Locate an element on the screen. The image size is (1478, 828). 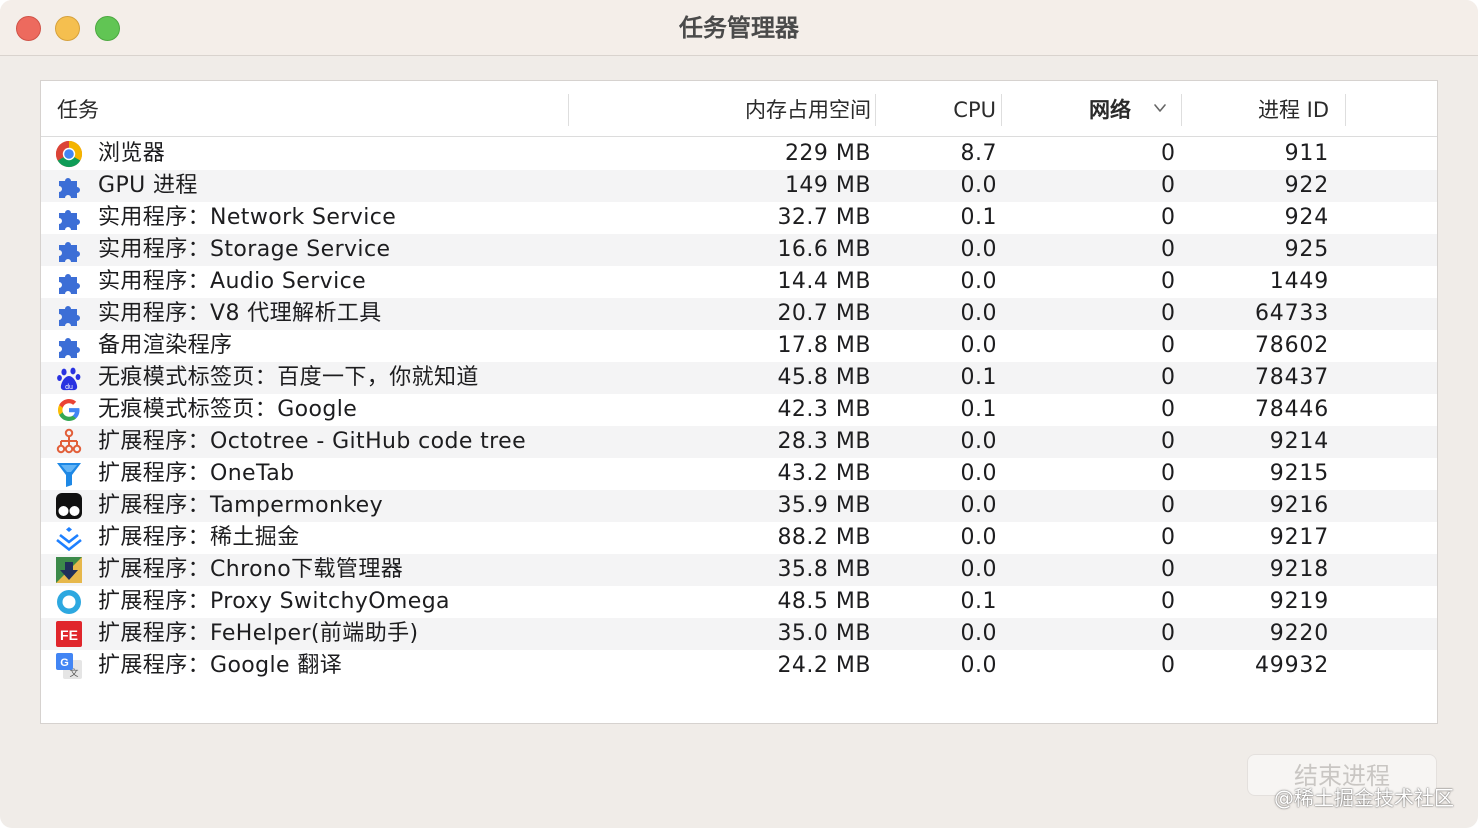
process-row: 实用程序：Network Service 32.7 MB 0.1 0 924 is located at coordinates (739, 218).